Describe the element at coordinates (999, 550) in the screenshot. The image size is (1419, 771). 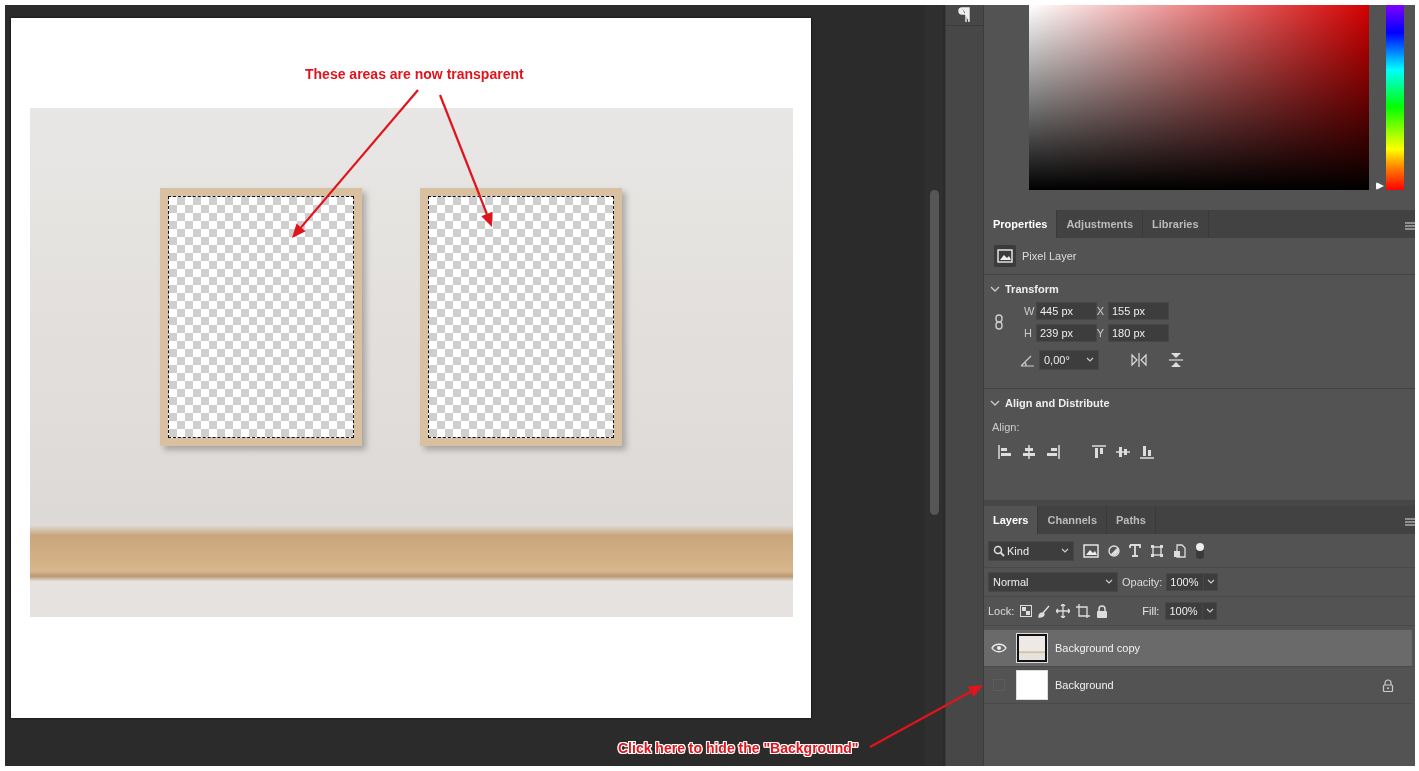
I see `search-icon` at that location.